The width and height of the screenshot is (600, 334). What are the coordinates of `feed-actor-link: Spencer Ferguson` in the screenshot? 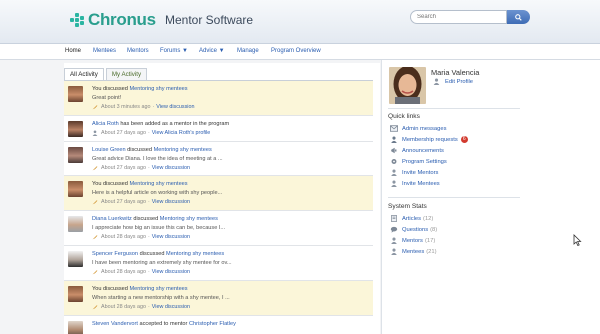 It's located at (115, 254).